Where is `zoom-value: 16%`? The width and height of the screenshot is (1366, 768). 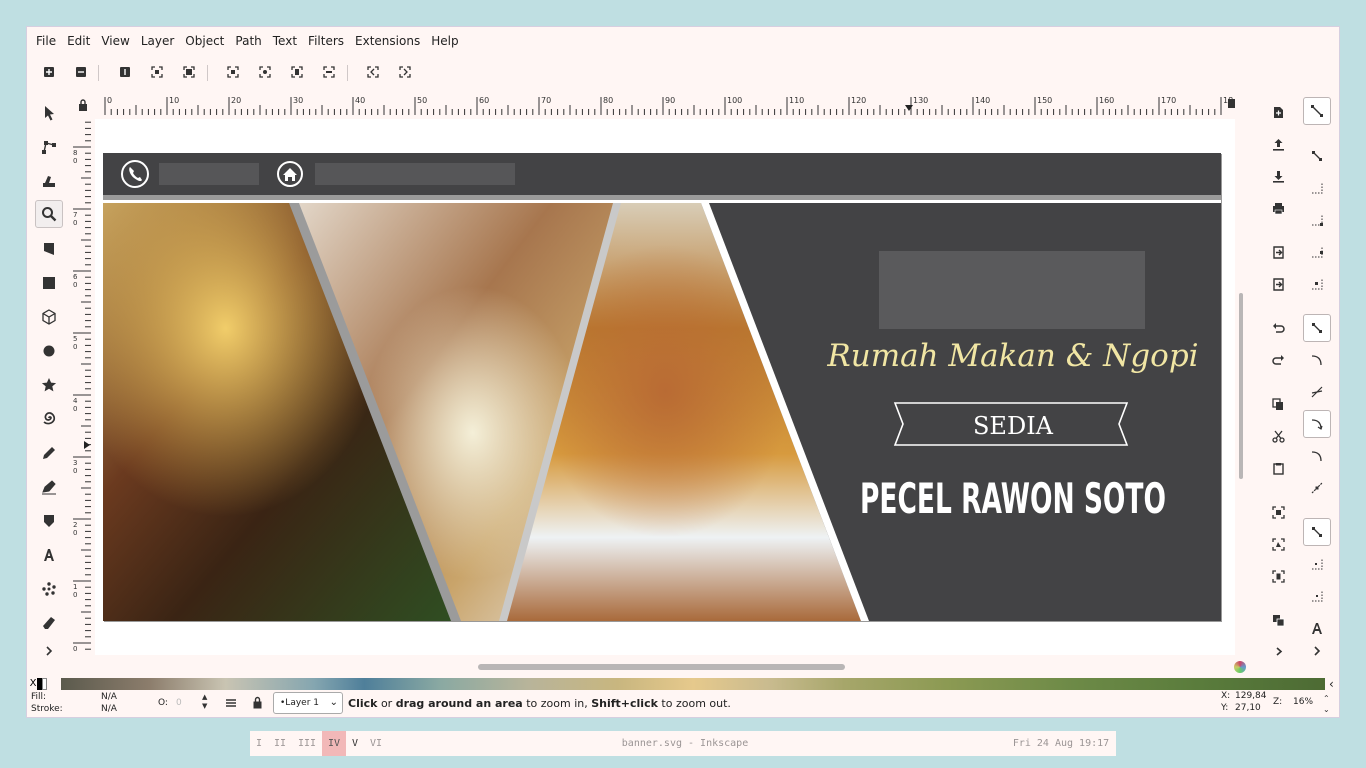
zoom-value: 16% is located at coordinates (1303, 702).